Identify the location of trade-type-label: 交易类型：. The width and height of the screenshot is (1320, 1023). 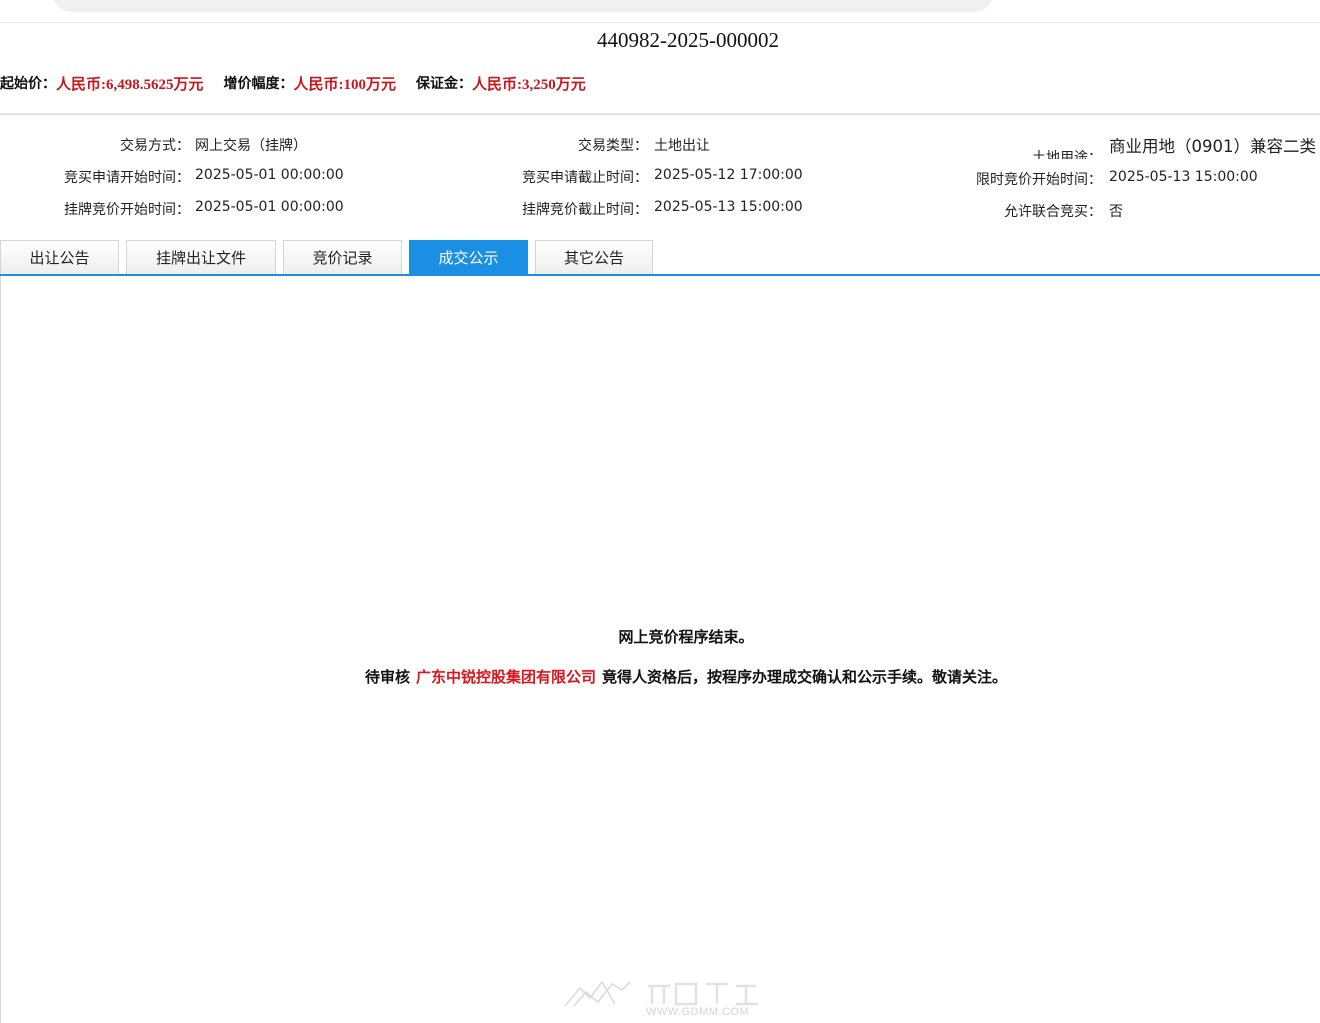
(544, 145).